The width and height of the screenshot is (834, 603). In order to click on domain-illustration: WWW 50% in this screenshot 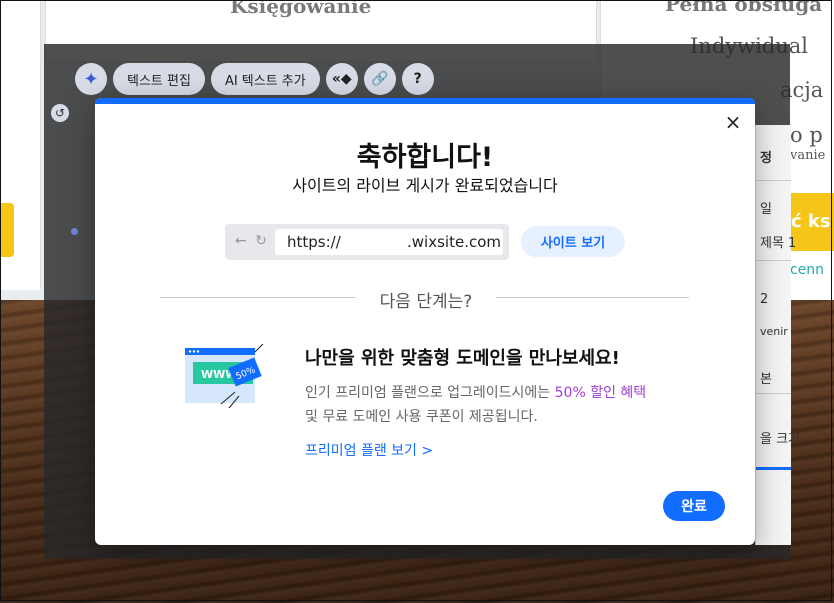, I will do `click(224, 376)`.